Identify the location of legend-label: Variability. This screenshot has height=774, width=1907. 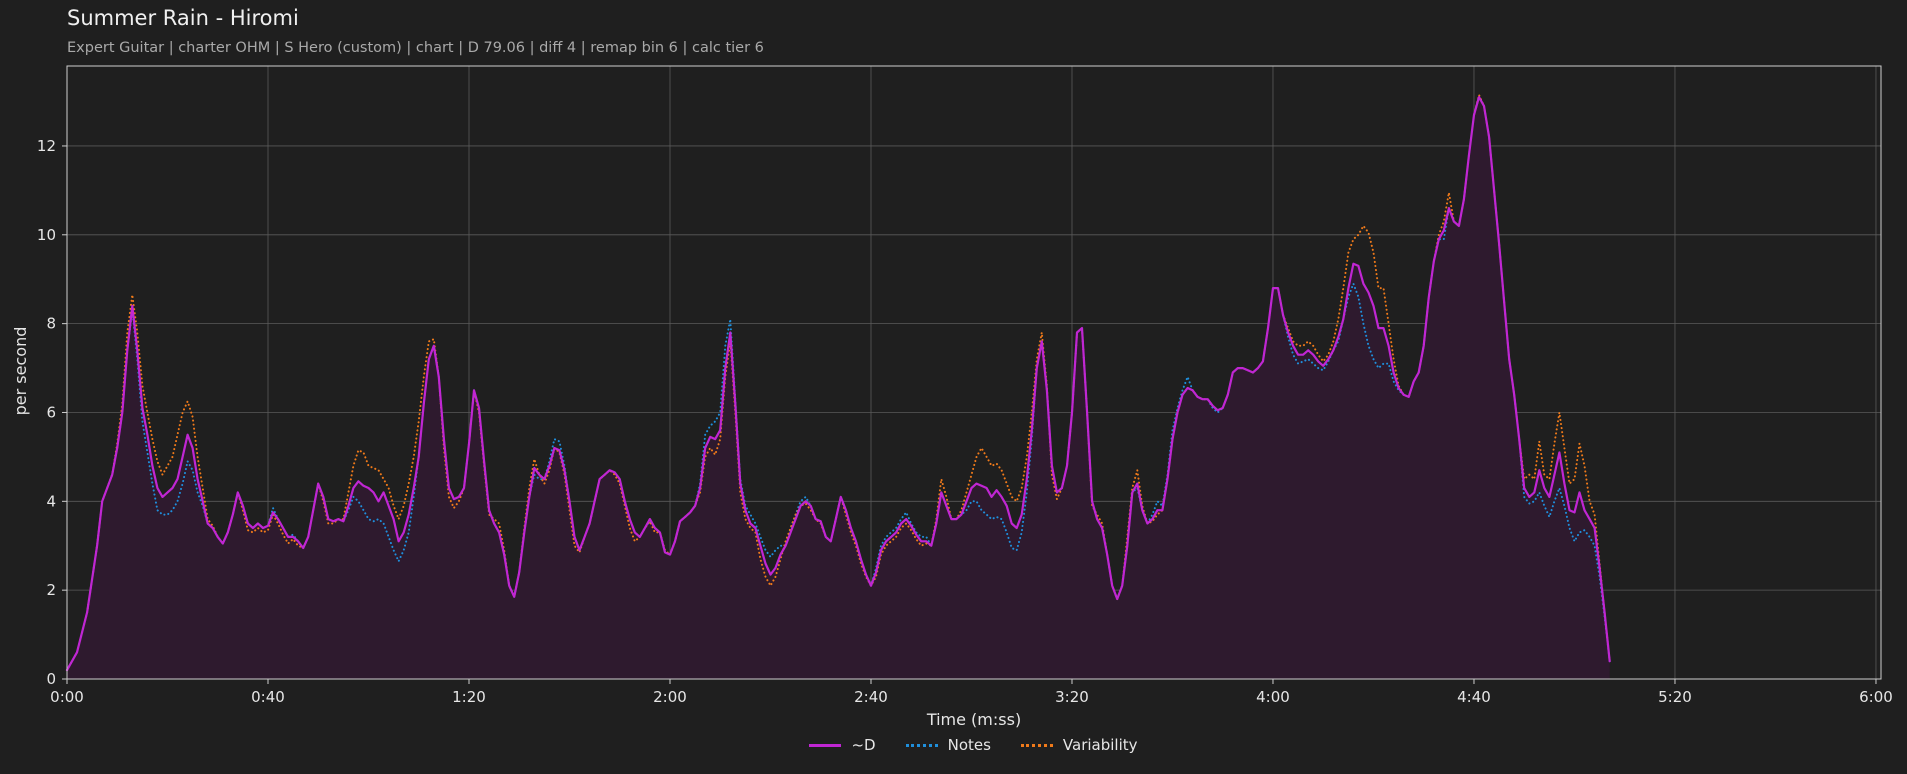
(1100, 745).